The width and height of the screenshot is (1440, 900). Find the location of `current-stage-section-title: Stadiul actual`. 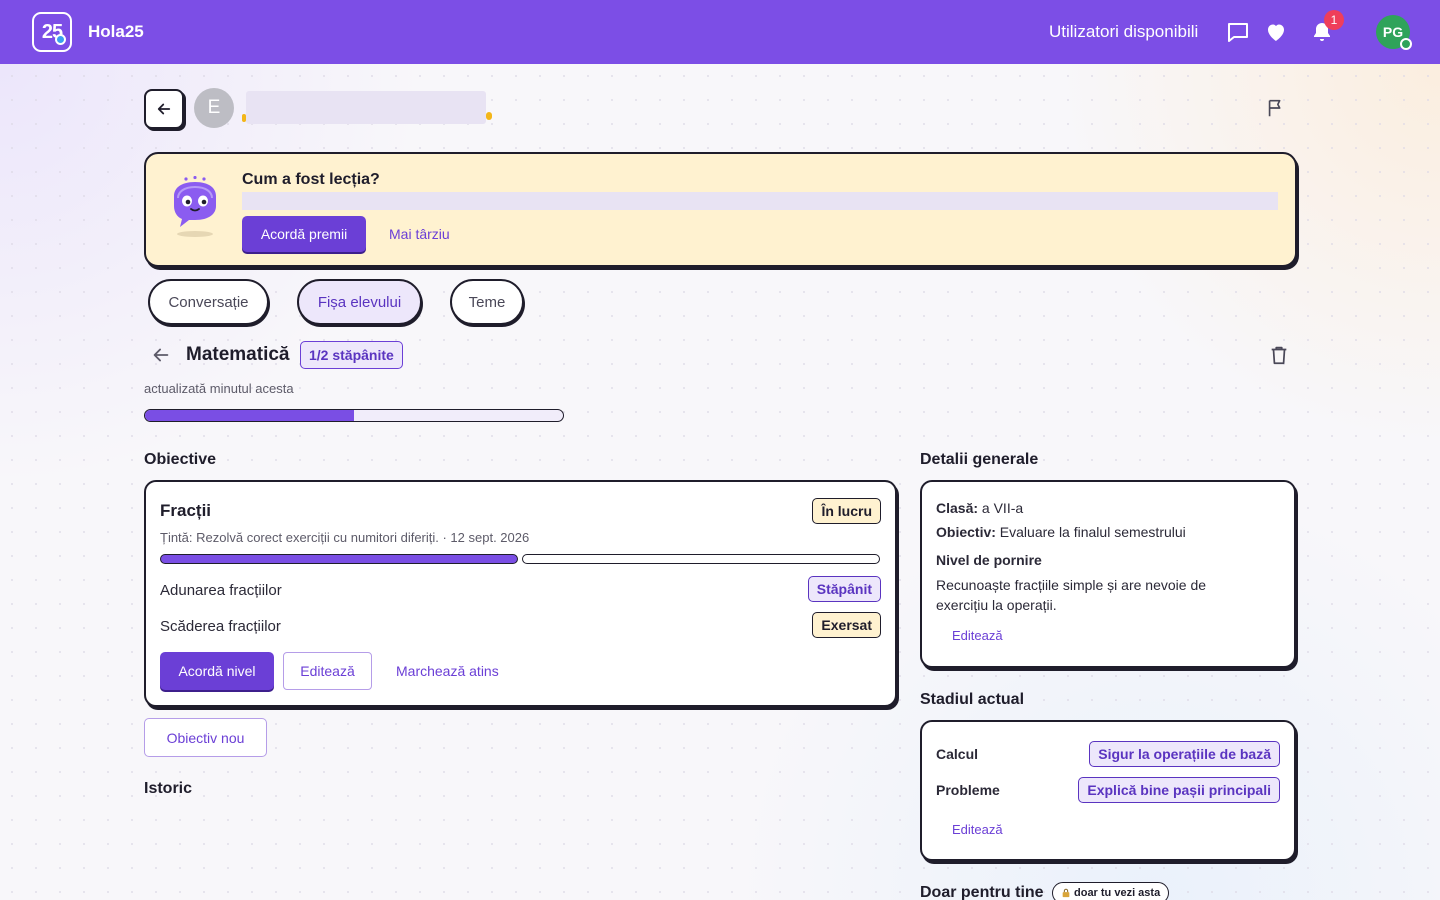

current-stage-section-title: Stadiul actual is located at coordinates (972, 699).